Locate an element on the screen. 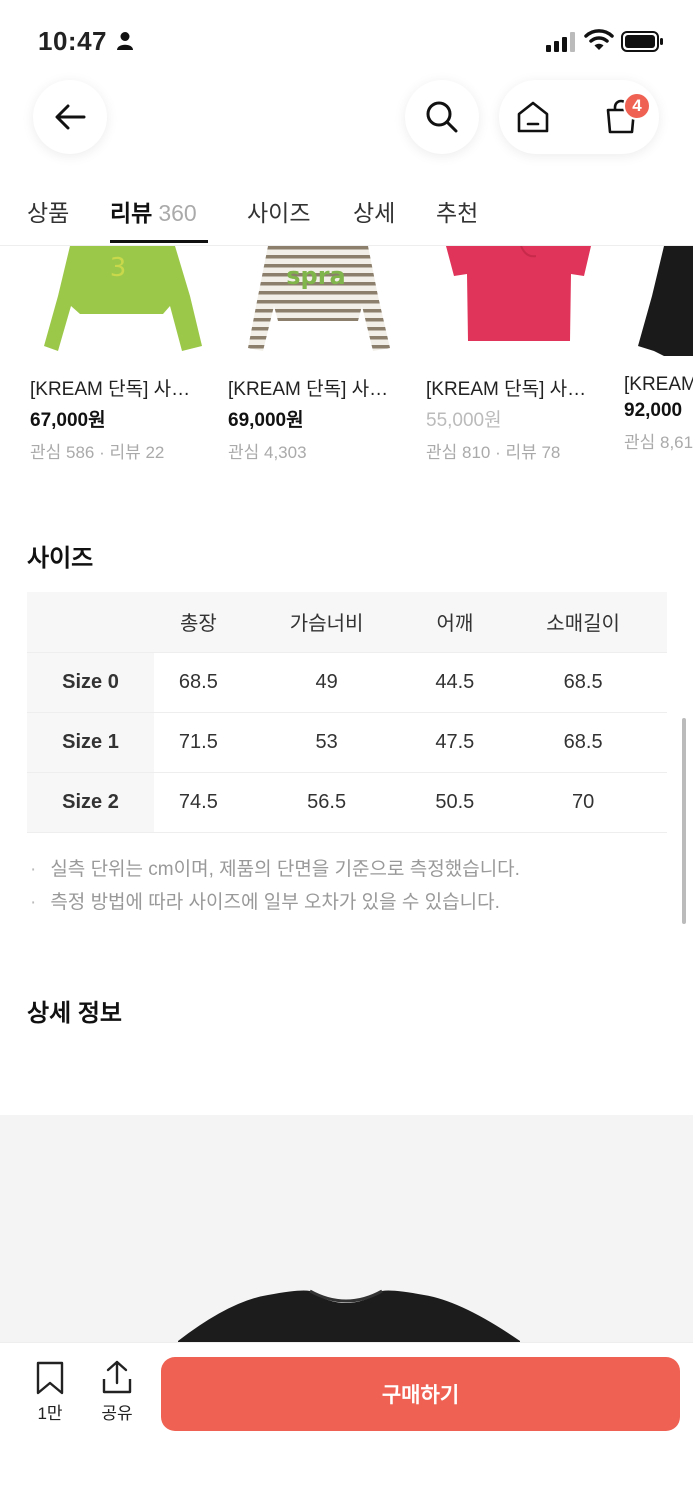 This screenshot has height=1500, width=693. save-button: 1만 is located at coordinates (50, 1392).